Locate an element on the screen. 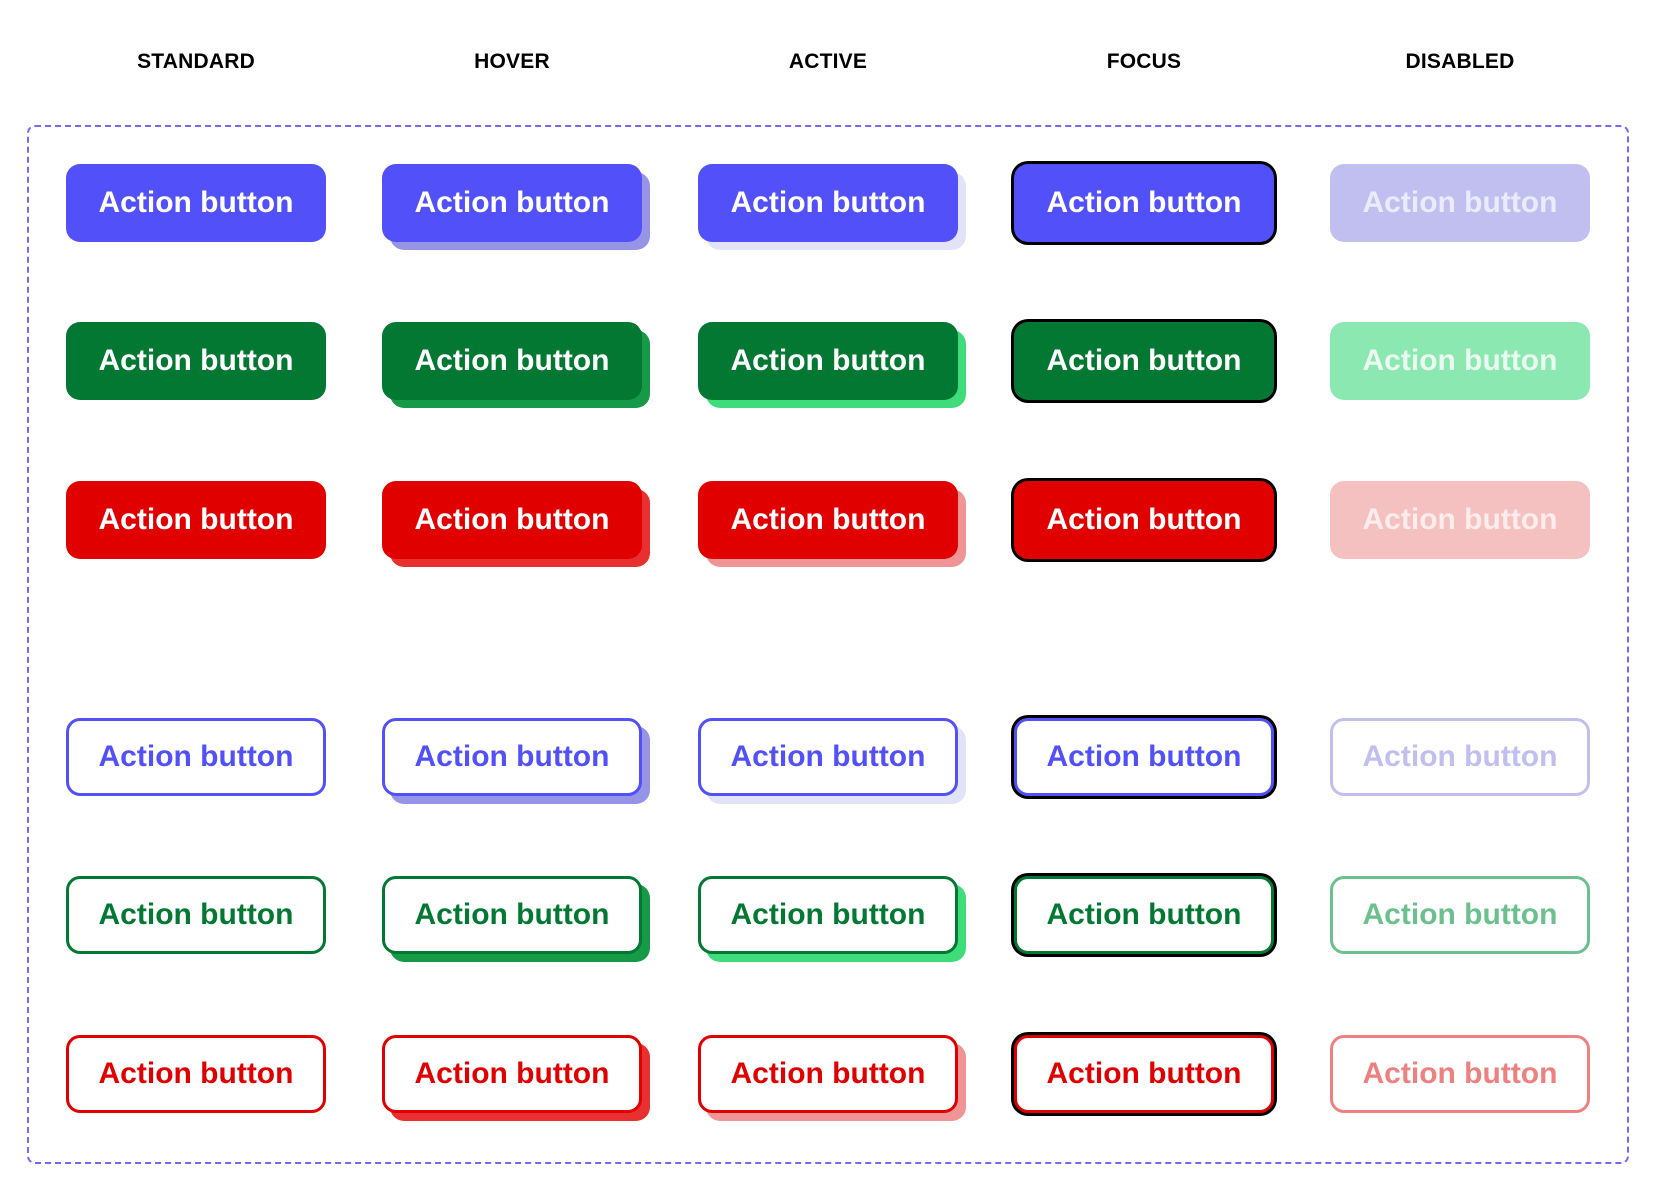  danger-outline-disabled-button: Action button is located at coordinates (1460, 1074).